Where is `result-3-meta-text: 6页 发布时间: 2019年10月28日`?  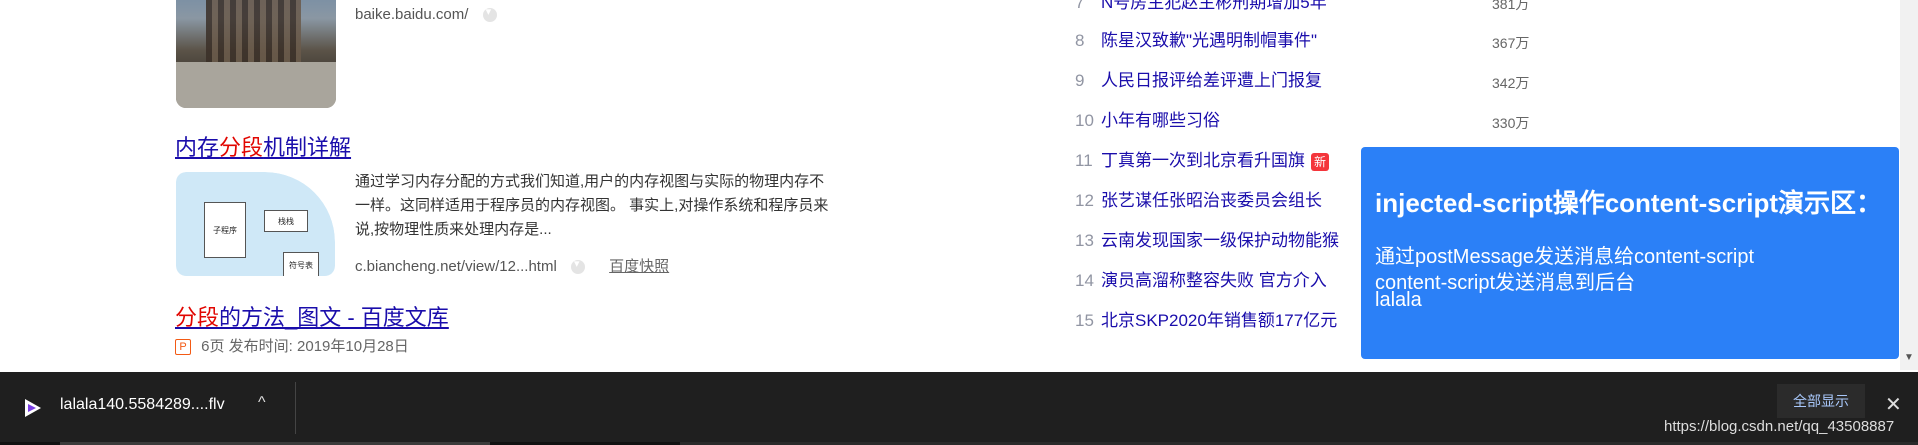
result-3-meta-text: 6页 发布时间: 2019年10月28日 is located at coordinates (305, 346).